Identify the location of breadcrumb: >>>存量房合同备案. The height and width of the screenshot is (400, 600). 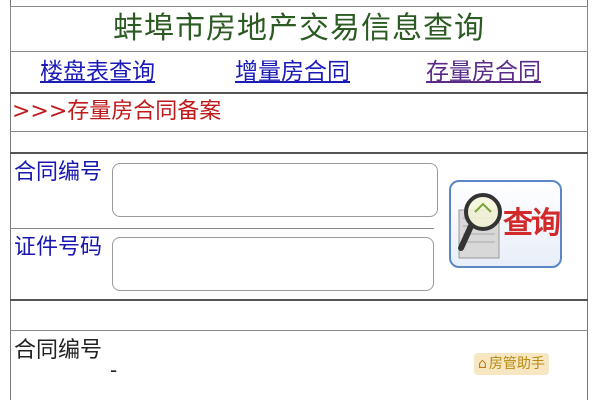
(117, 111).